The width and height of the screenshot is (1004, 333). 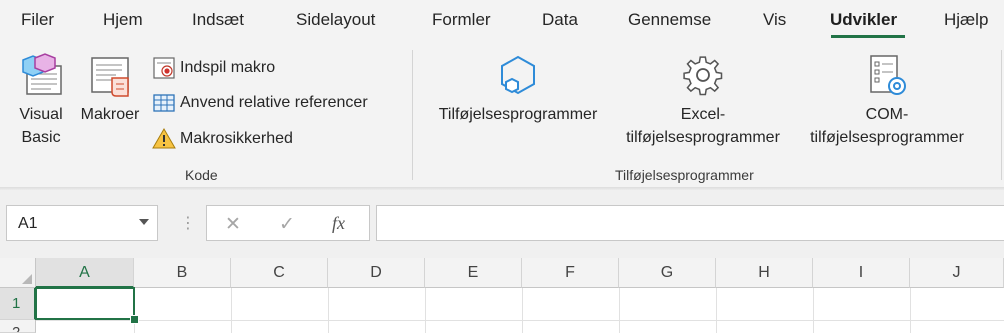 What do you see at coordinates (18, 273) in the screenshot?
I see `select-all-button` at bounding box center [18, 273].